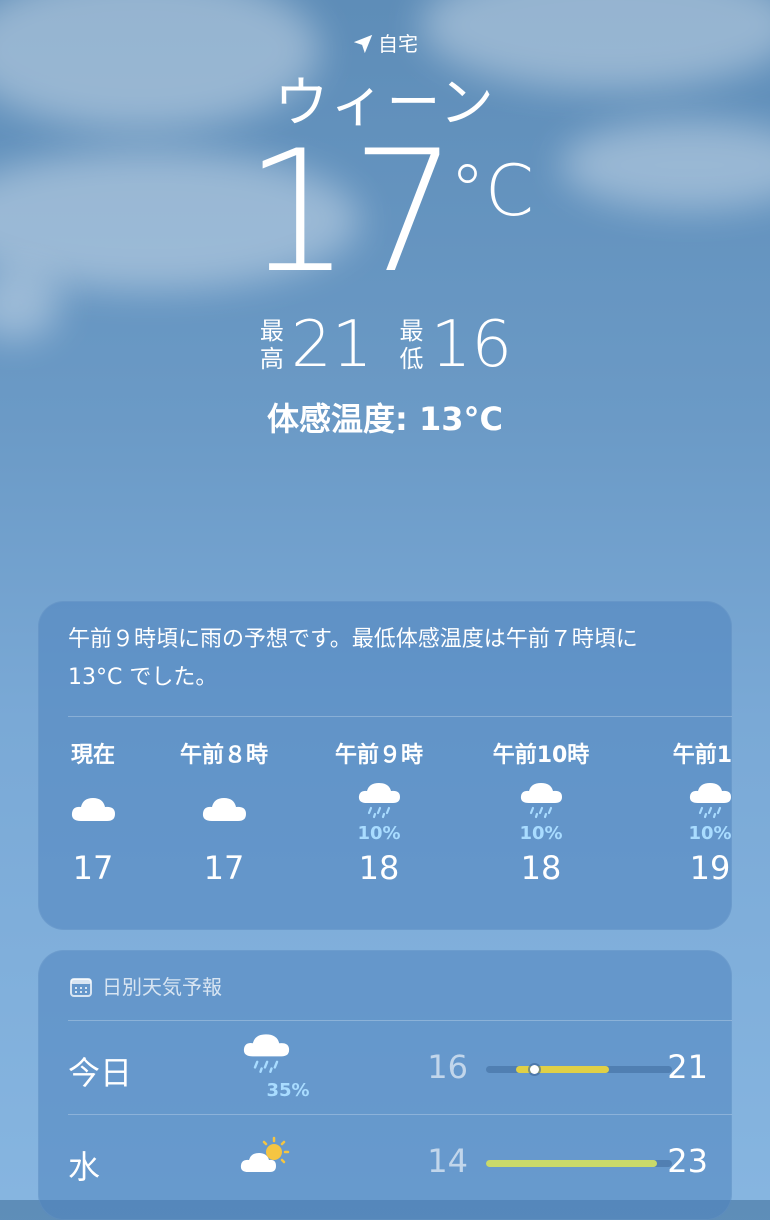  Describe the element at coordinates (710, 868) in the screenshot. I see `hour-temp: 19` at that location.